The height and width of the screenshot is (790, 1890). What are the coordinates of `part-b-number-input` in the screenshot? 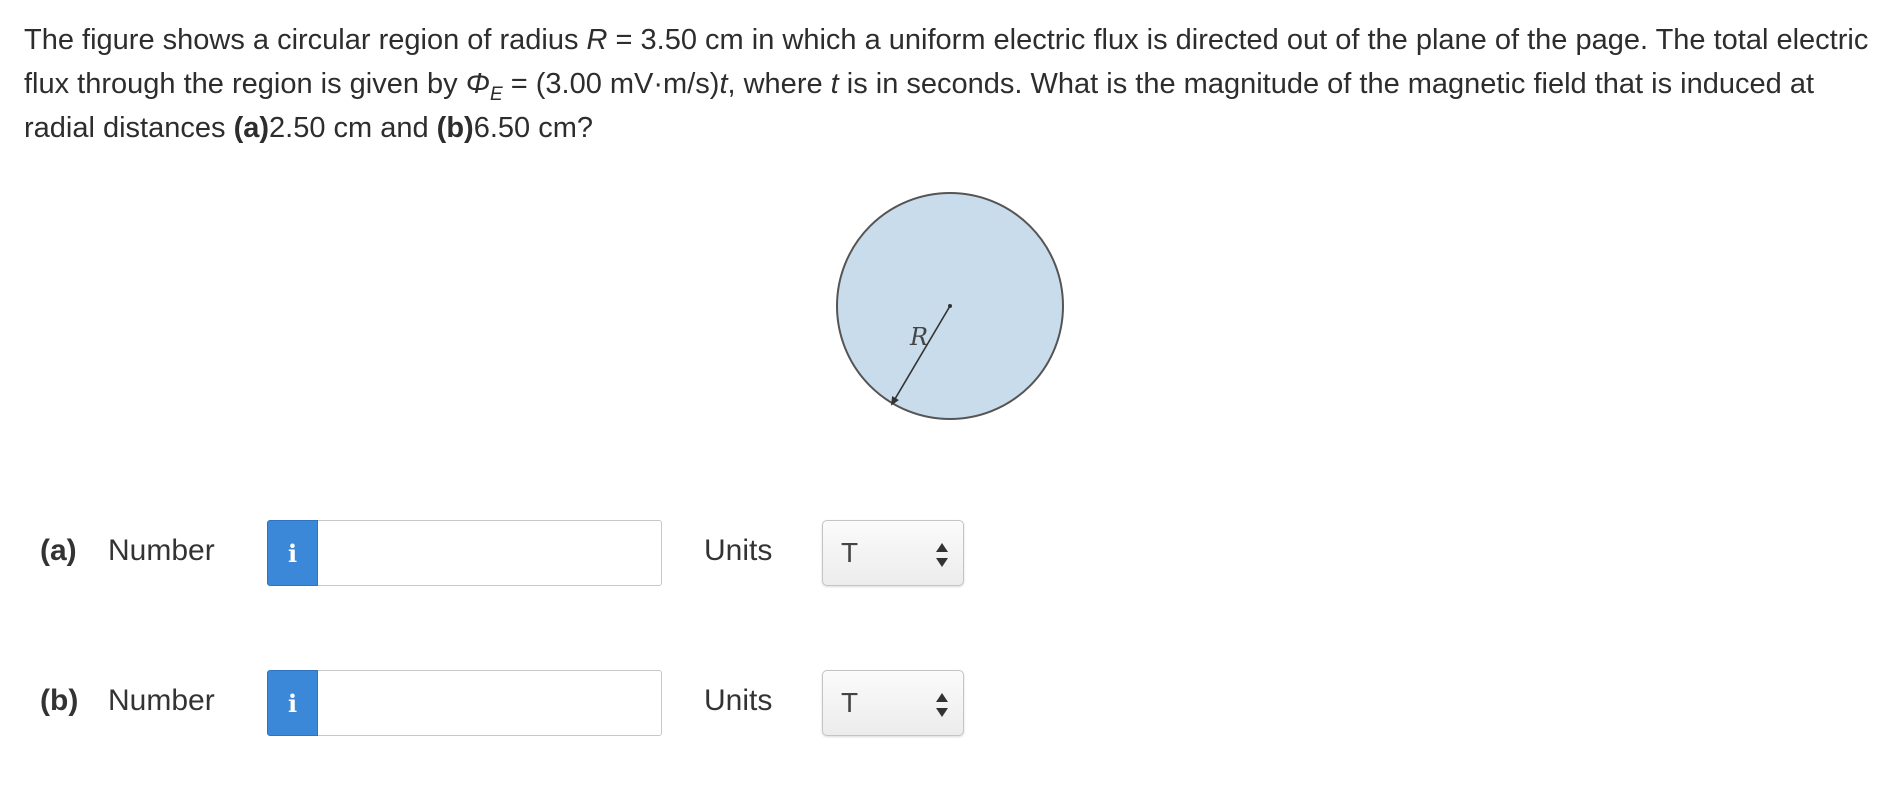 It's located at (490, 703).